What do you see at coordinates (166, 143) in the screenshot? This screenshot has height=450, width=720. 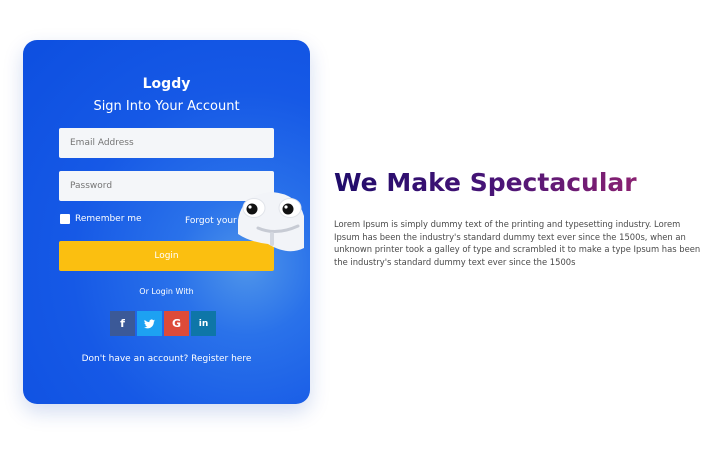 I see `email-field` at bounding box center [166, 143].